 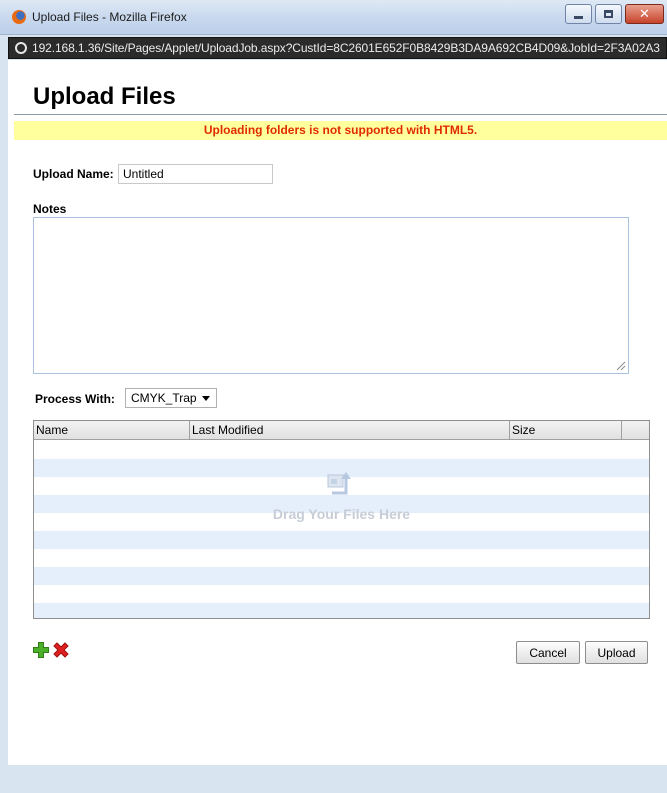 What do you see at coordinates (340, 114) in the screenshot?
I see `title-divider` at bounding box center [340, 114].